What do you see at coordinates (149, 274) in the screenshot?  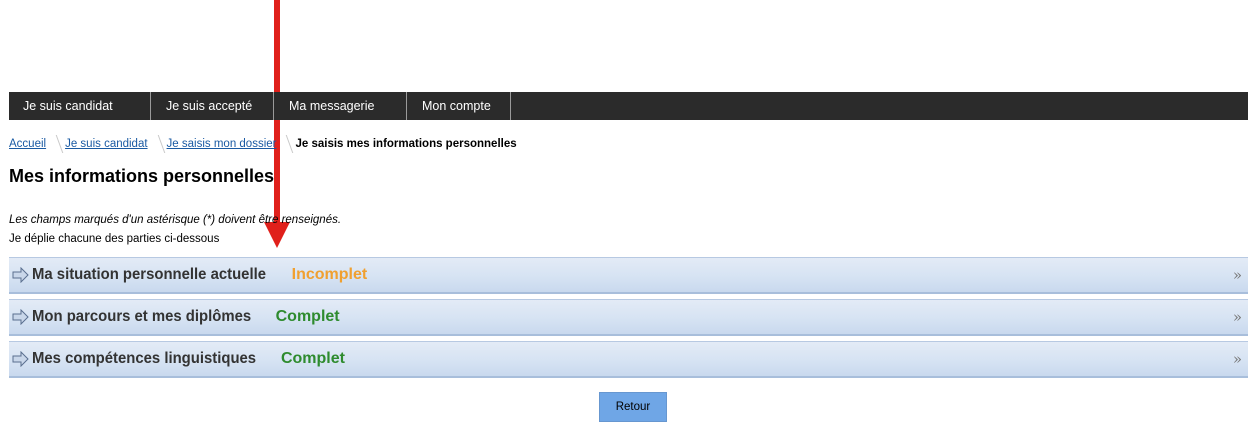 I see `section-label: Ma situation personnelle actuelle` at bounding box center [149, 274].